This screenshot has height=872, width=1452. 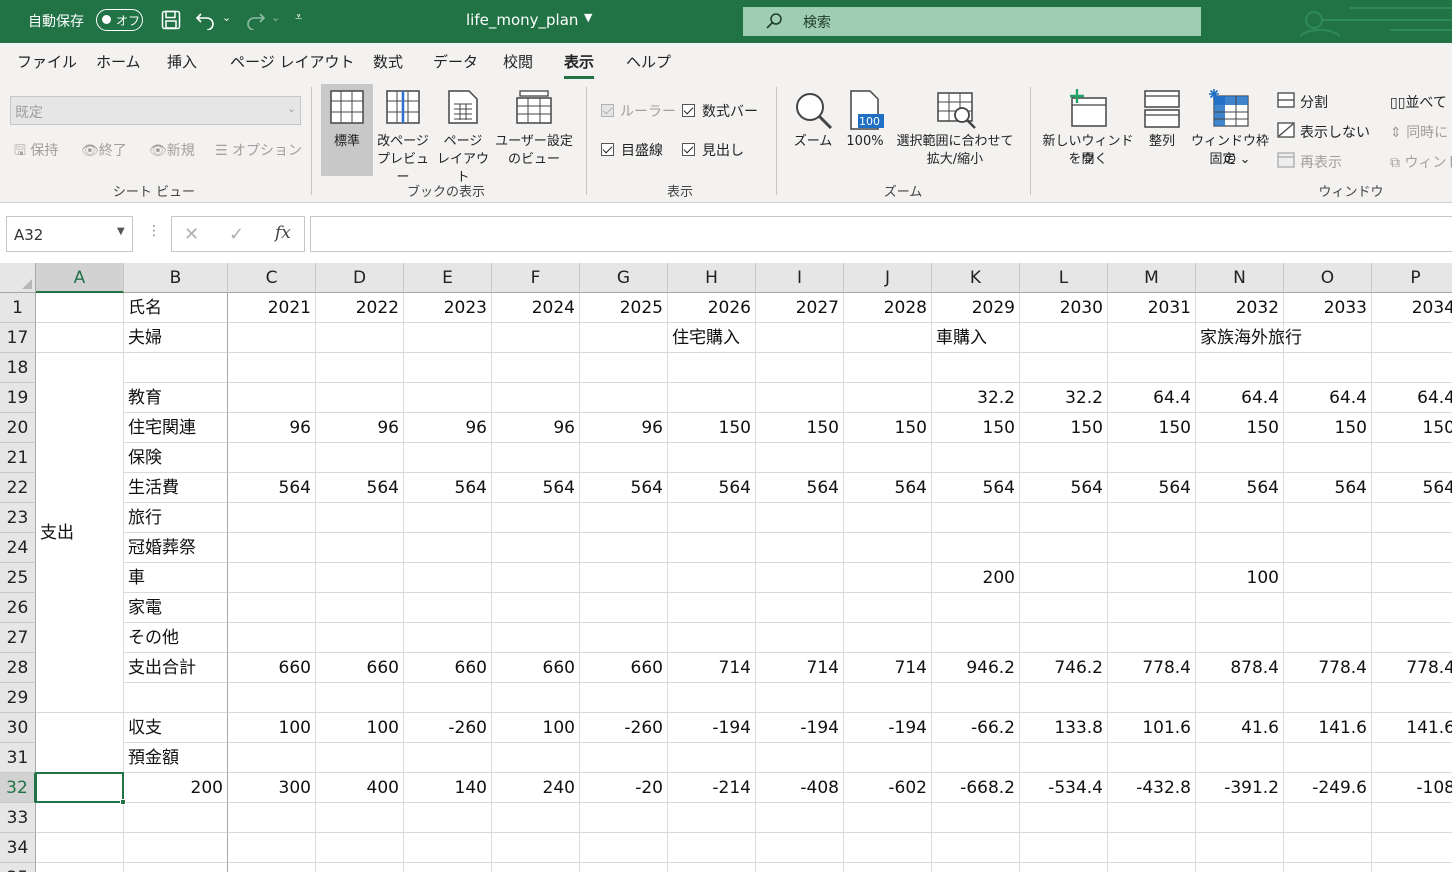 What do you see at coordinates (976, 518) in the screenshot?
I see `cell-k23` at bounding box center [976, 518].